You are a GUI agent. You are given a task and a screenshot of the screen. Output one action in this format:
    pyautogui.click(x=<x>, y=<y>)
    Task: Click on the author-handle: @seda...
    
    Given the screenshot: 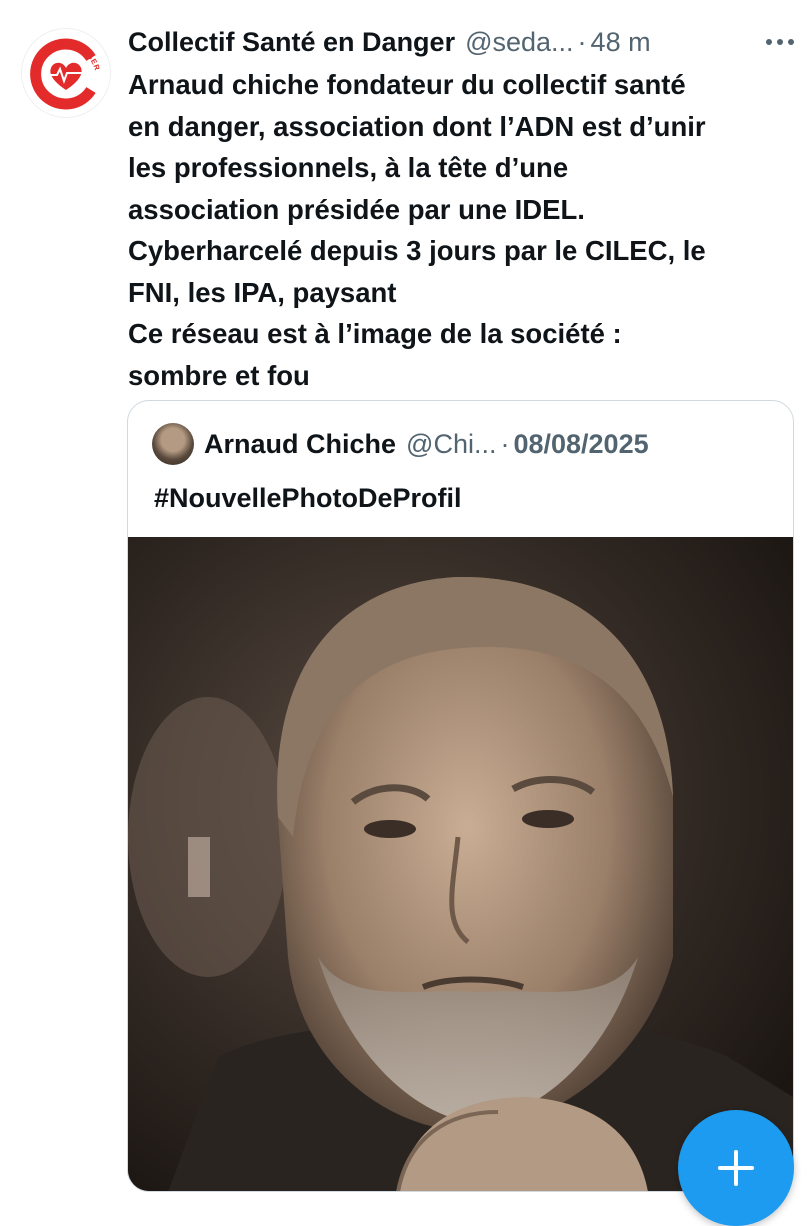 What is the action you would take?
    pyautogui.click(x=519, y=42)
    